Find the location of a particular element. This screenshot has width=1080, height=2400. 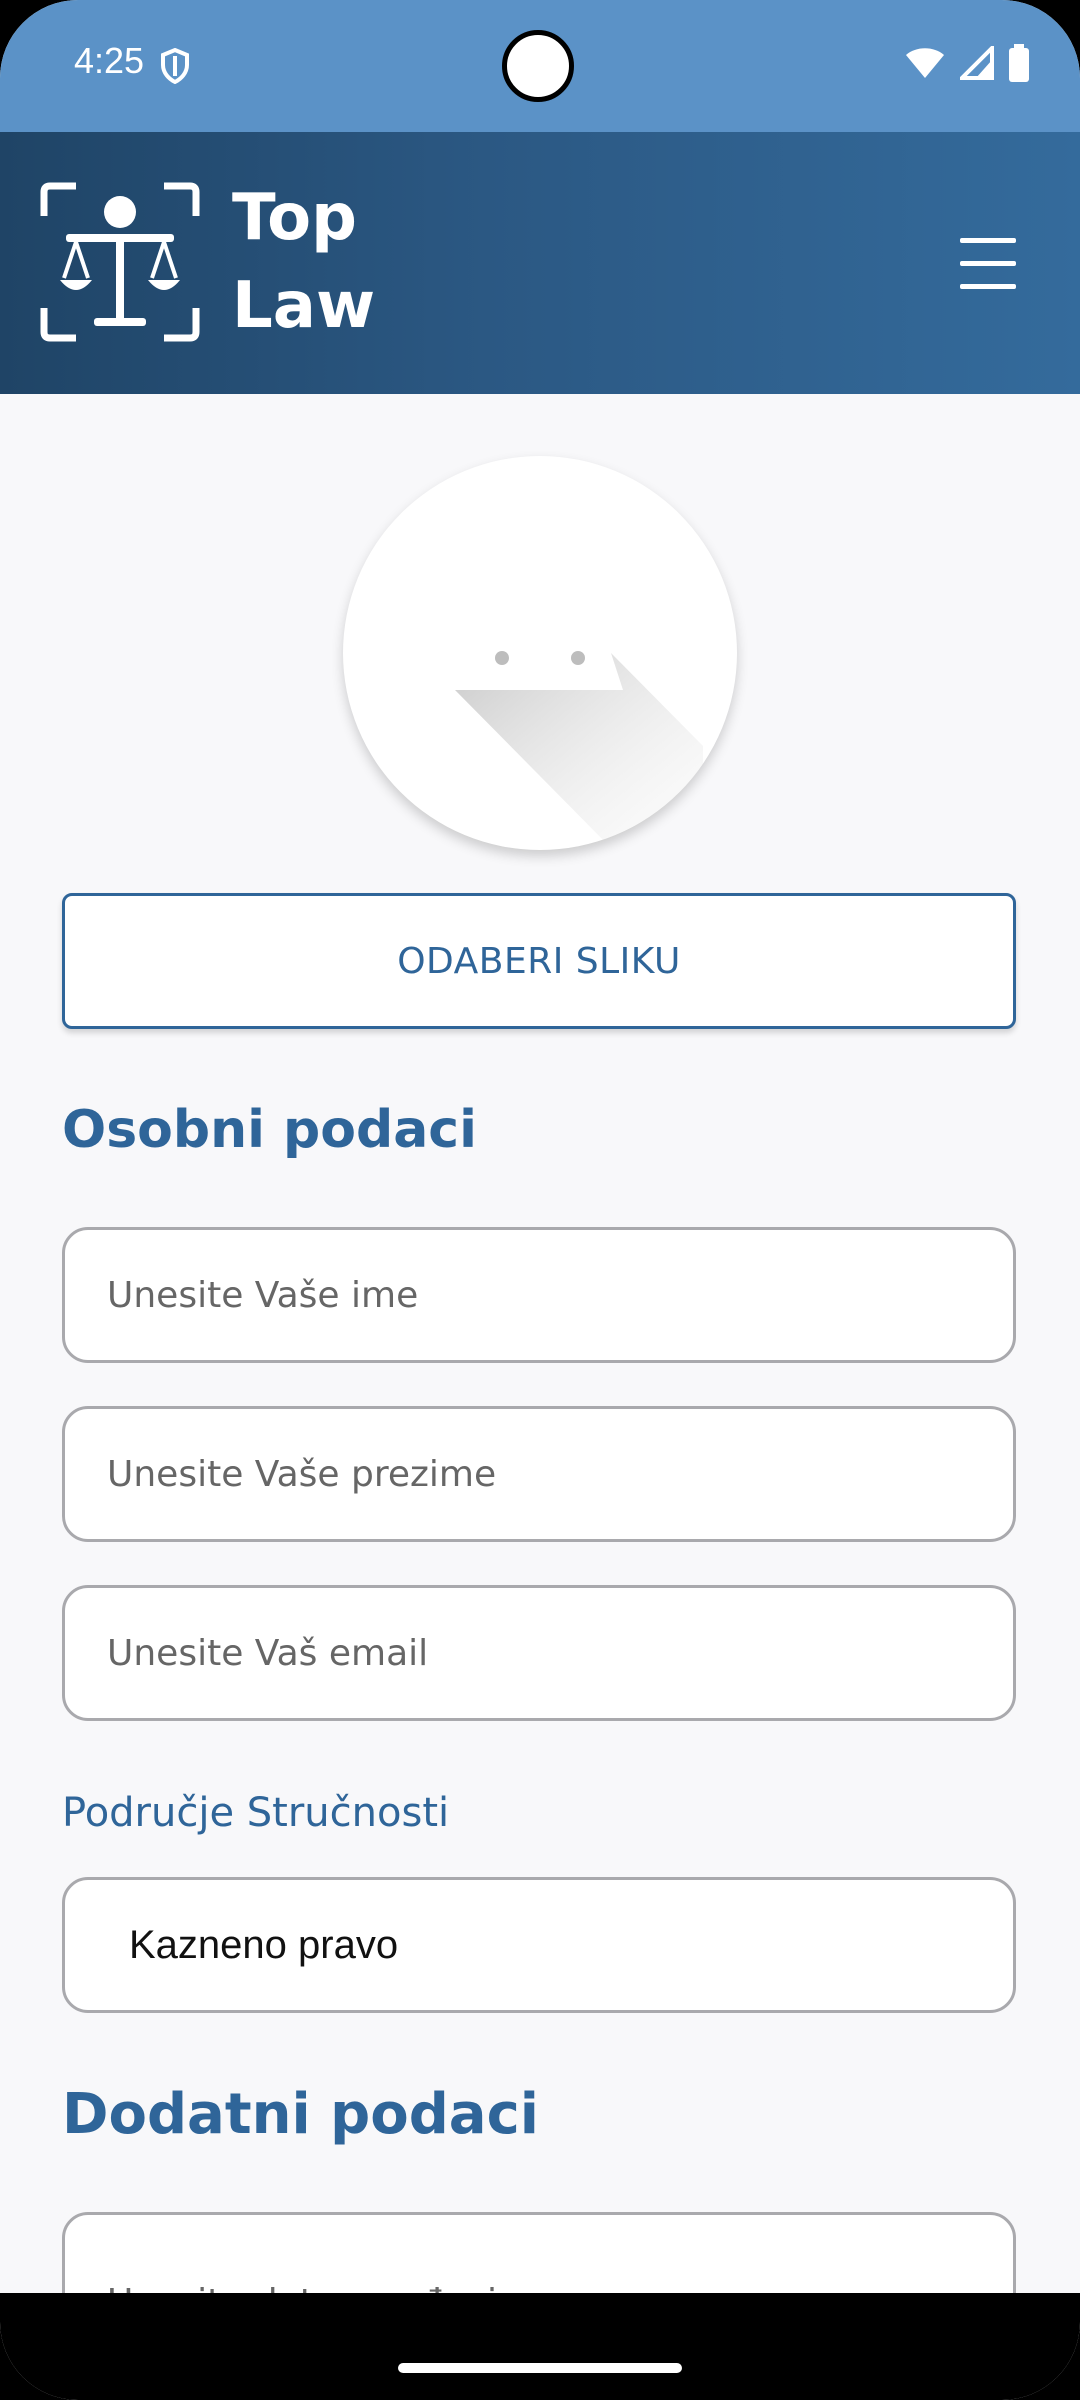

avatar-placeholder-icon is located at coordinates (579, 750).